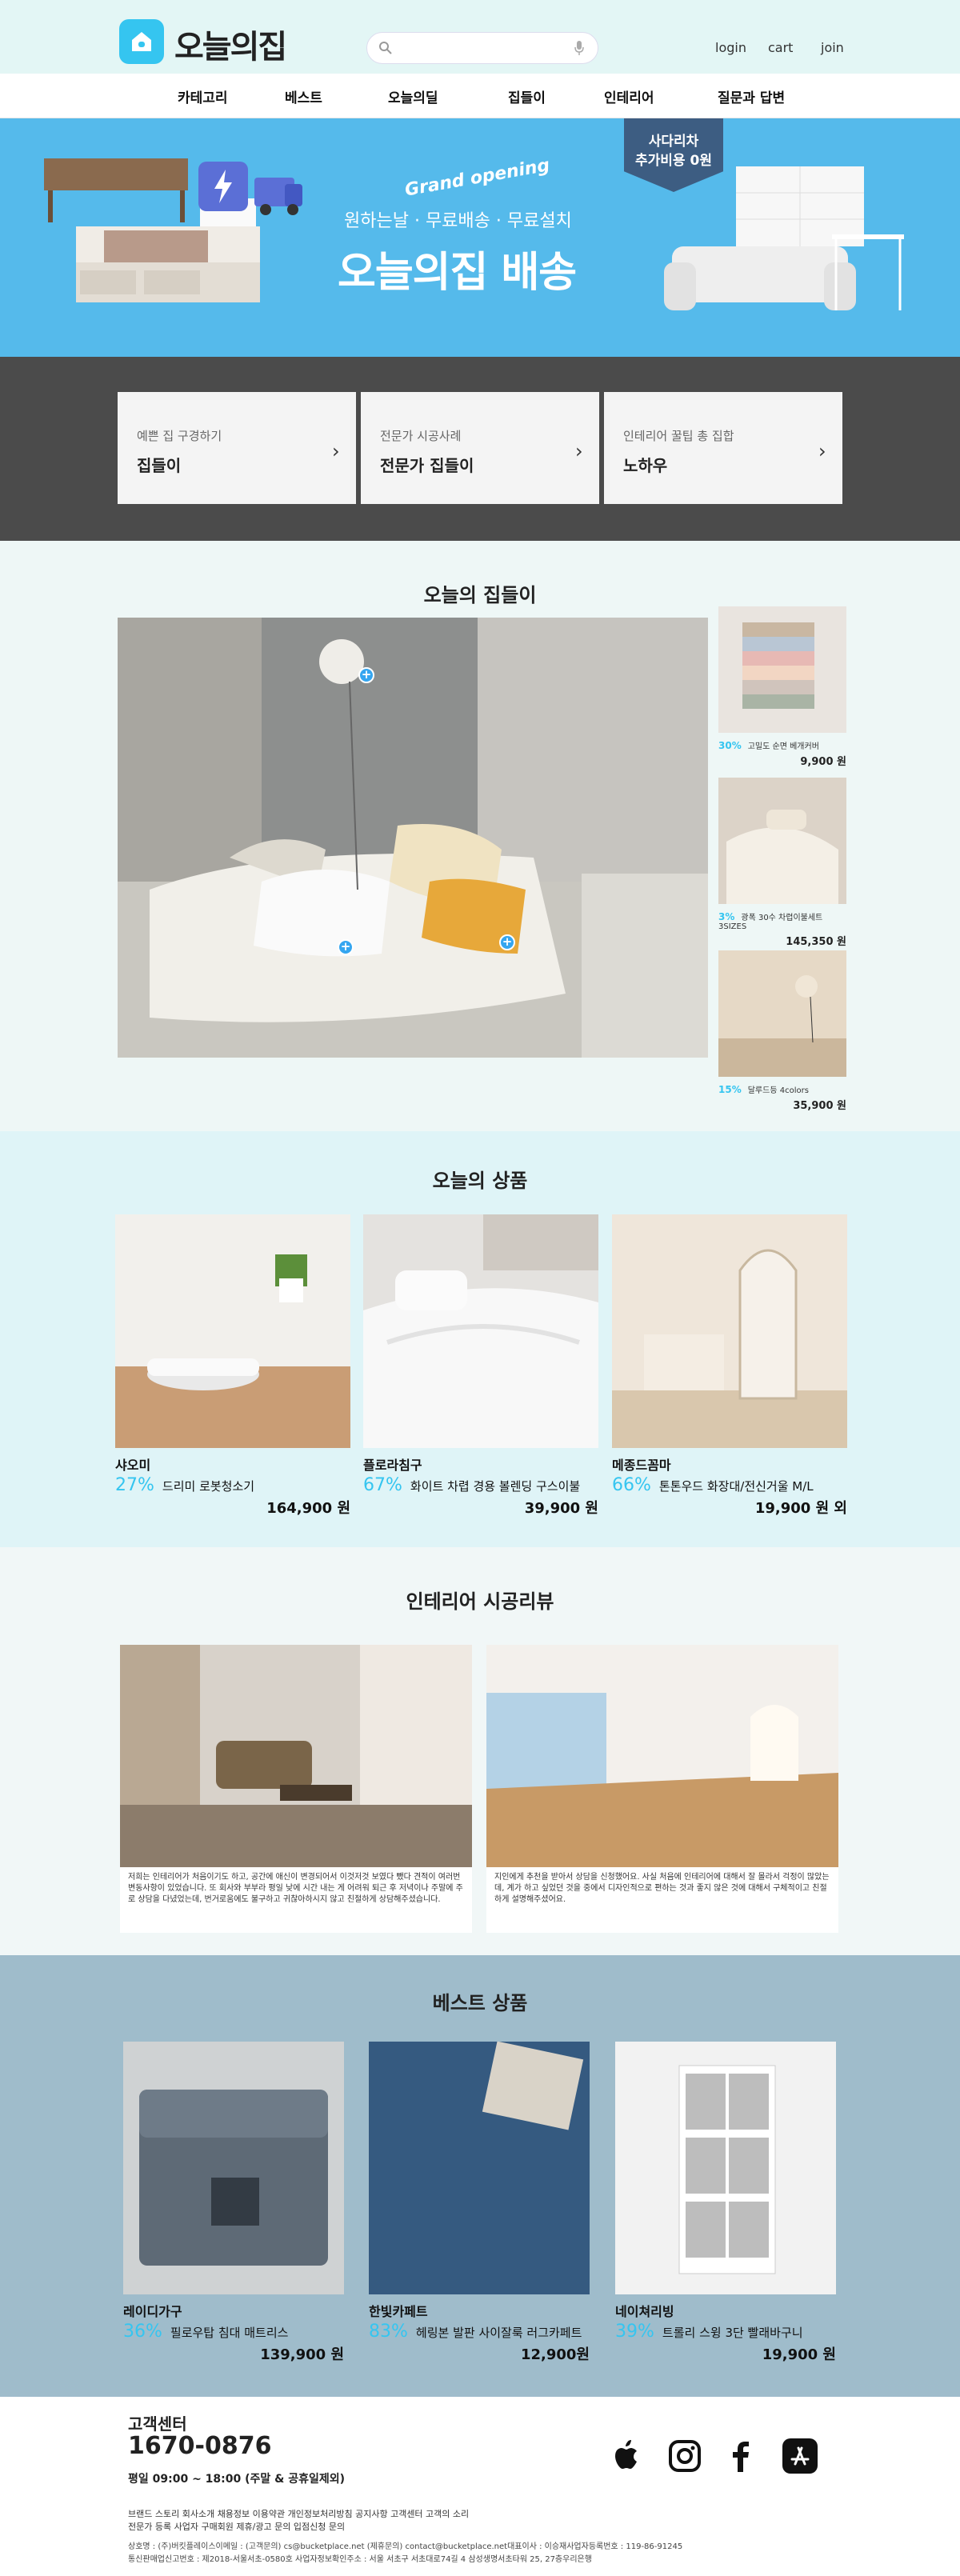 This screenshot has height=2576, width=960. Describe the element at coordinates (179, 436) in the screenshot. I see `quick-link-desc: 예쁜 집 구경하기` at that location.